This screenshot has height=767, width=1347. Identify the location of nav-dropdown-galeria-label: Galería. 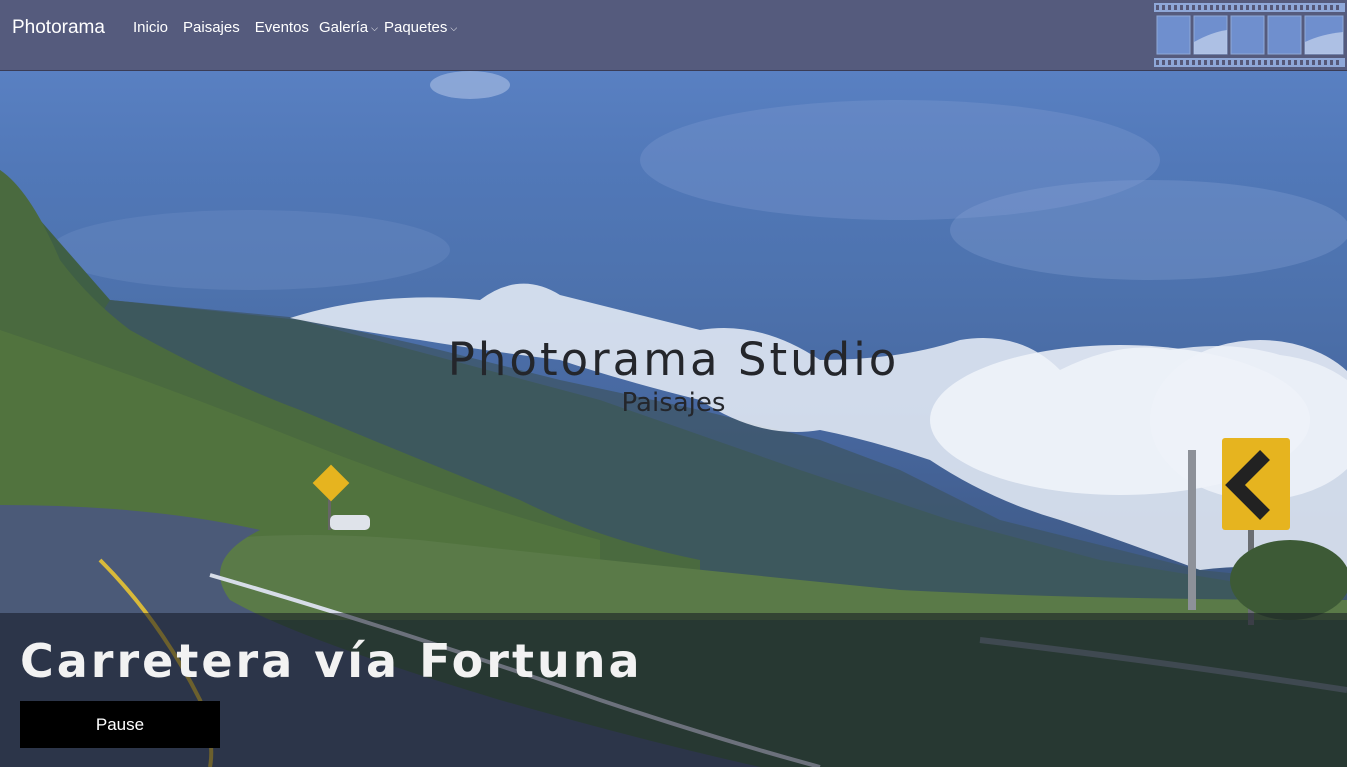
(343, 27).